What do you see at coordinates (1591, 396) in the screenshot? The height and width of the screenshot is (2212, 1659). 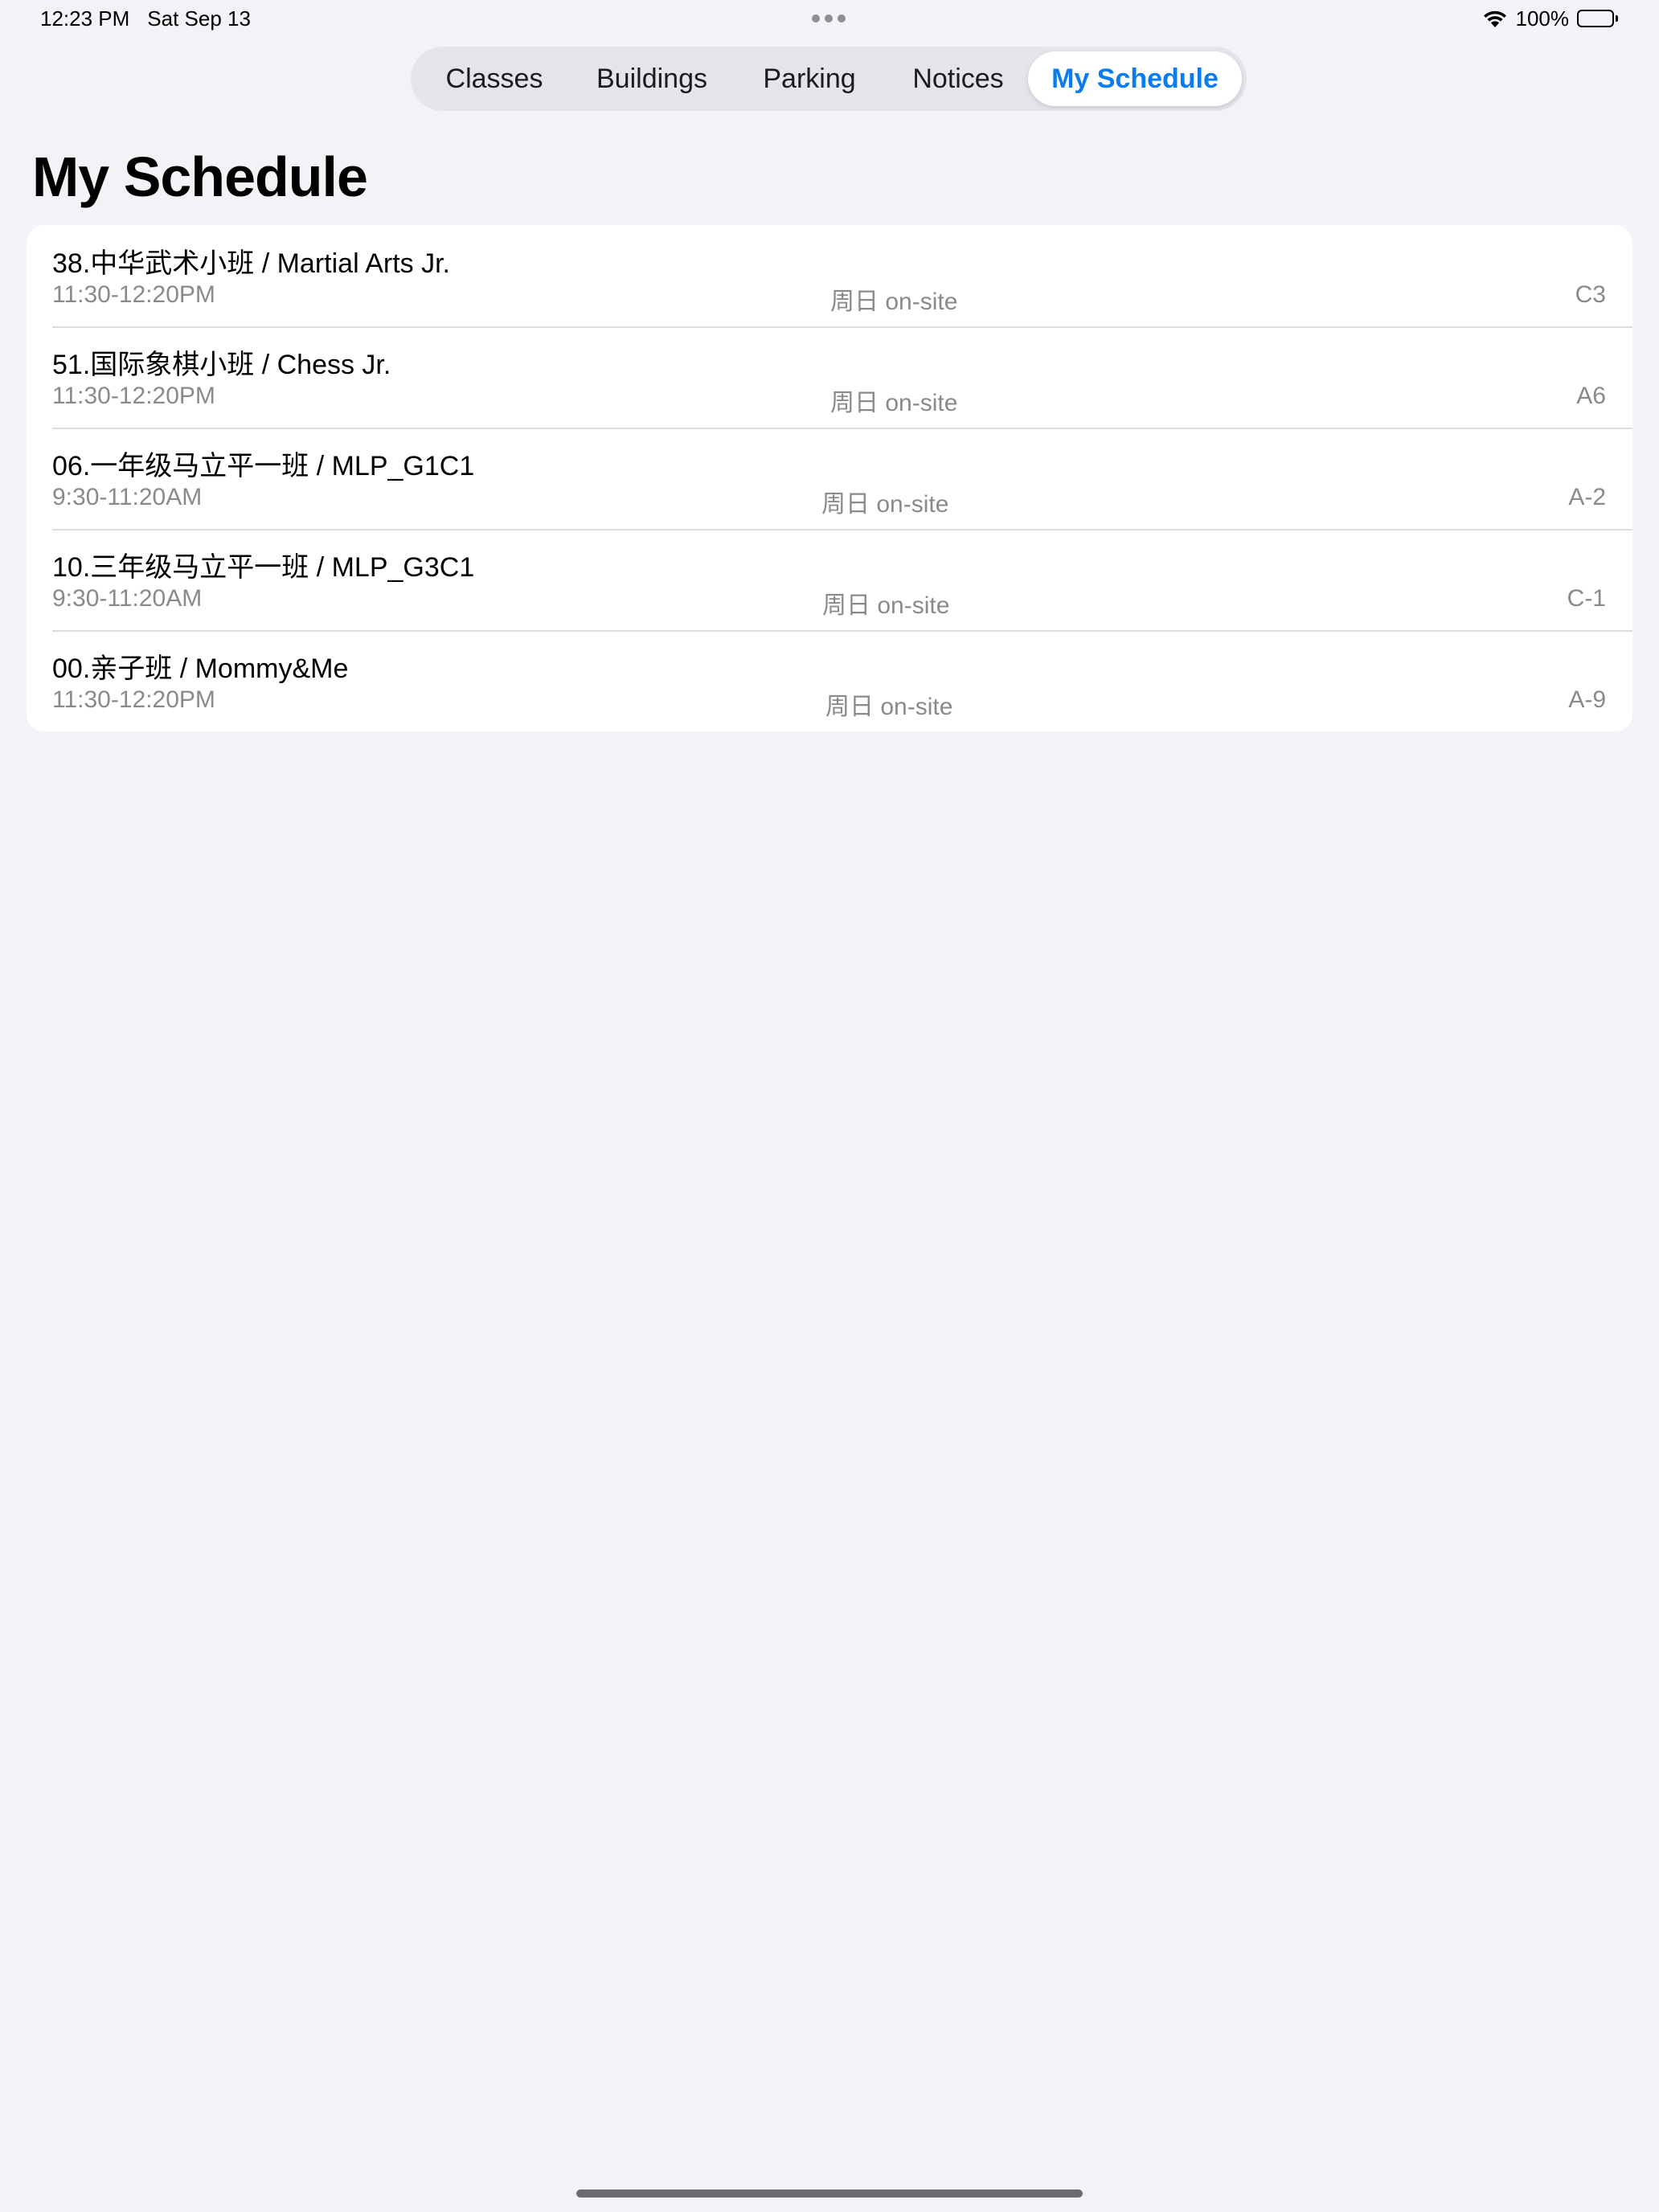 I see `class-room: A6` at bounding box center [1591, 396].